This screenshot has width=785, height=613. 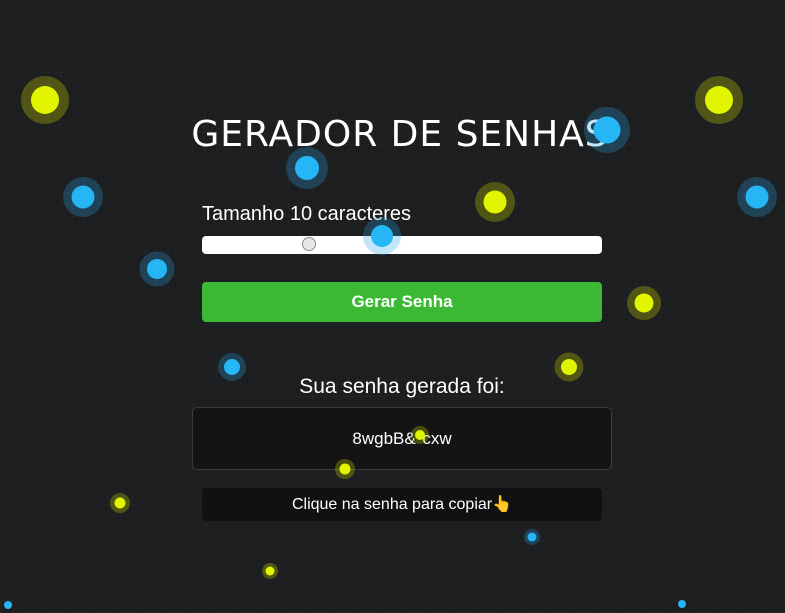 I want to click on generated-password: 8wgbB&*cxw, so click(x=402, y=438).